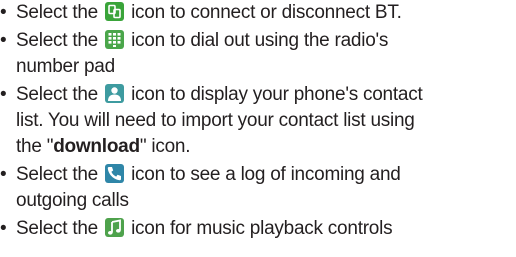 This screenshot has width=516, height=257. What do you see at coordinates (115, 227) in the screenshot?
I see `music-note-icon` at bounding box center [115, 227].